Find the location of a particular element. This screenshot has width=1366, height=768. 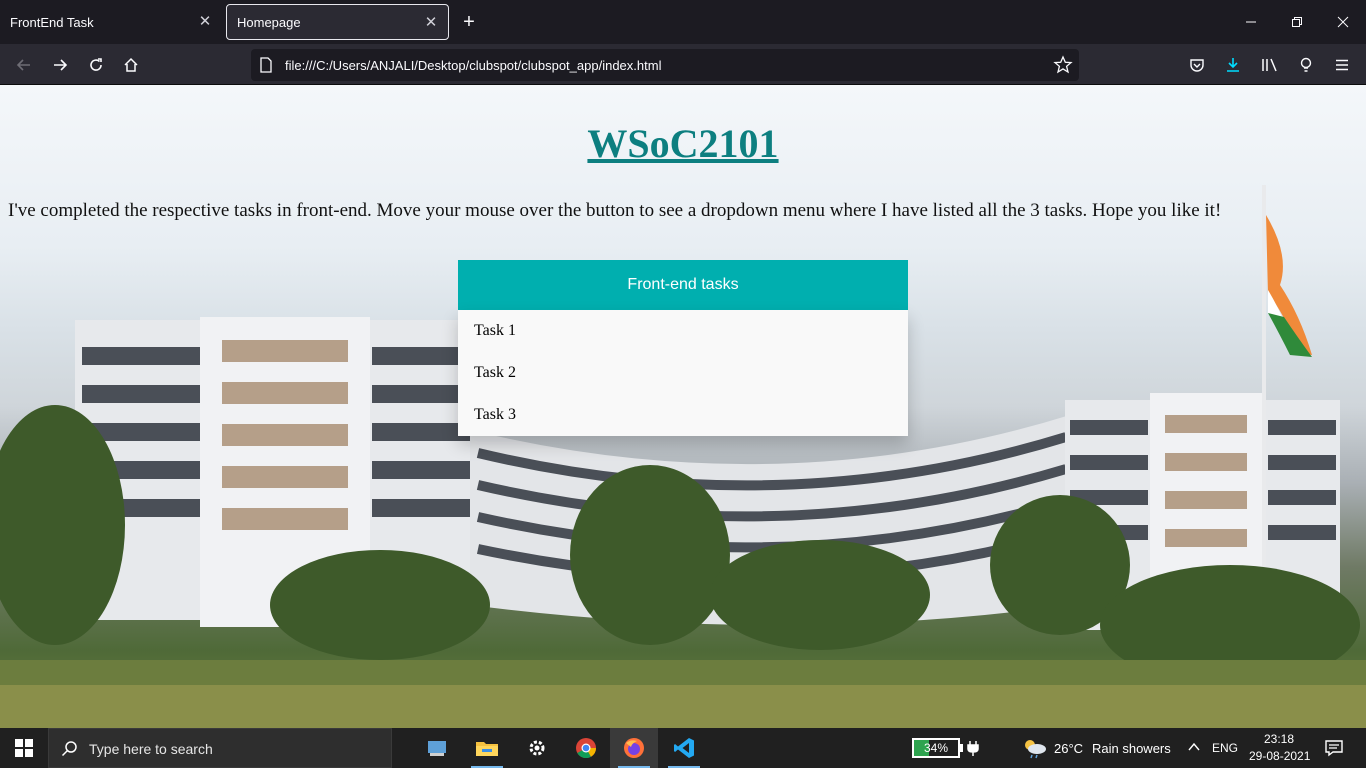

battery-percent: 34% is located at coordinates (936, 748).